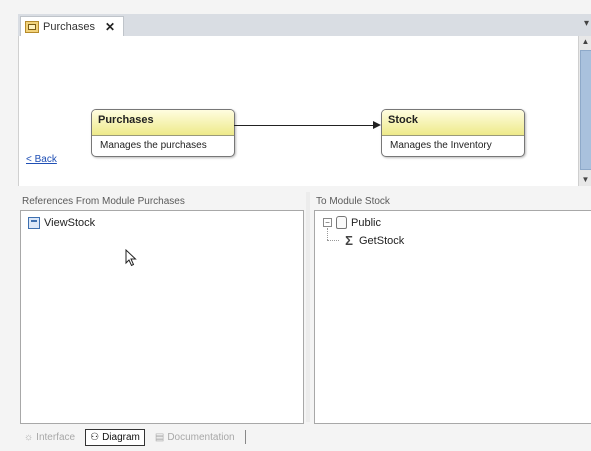 This screenshot has height=451, width=591. I want to click on tree-node-public: − Public, so click(352, 222).